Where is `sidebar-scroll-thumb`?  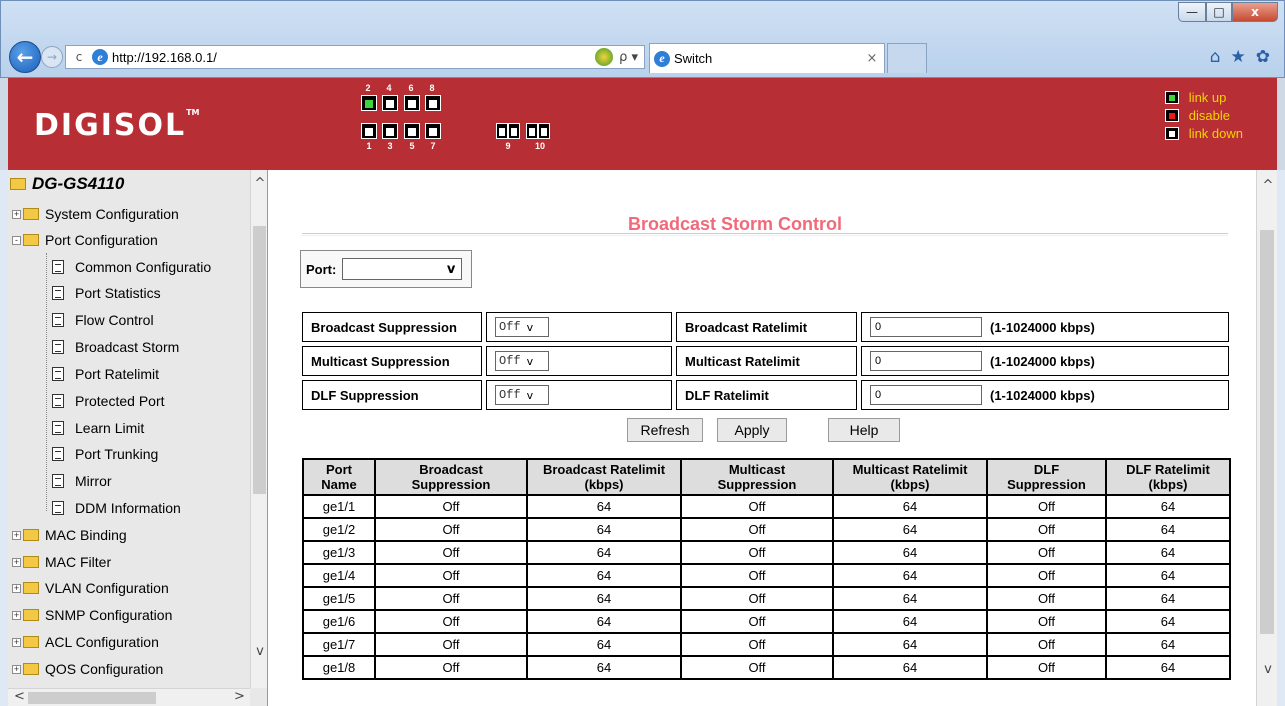
sidebar-scroll-thumb is located at coordinates (259, 360).